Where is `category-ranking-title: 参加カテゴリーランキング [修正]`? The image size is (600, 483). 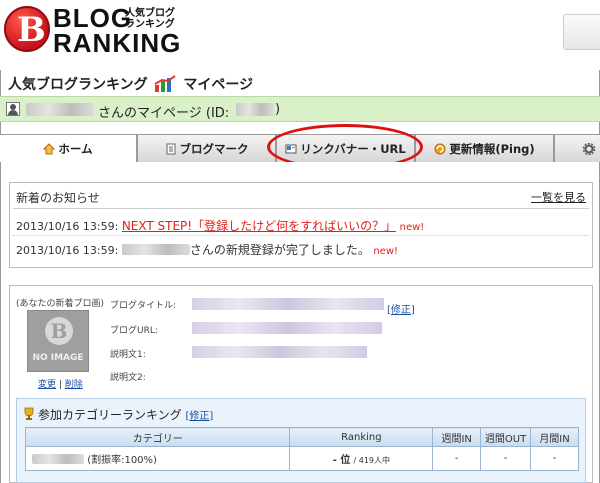
category-ranking-title: 参加カテゴリーランキング [修正] is located at coordinates (118, 414).